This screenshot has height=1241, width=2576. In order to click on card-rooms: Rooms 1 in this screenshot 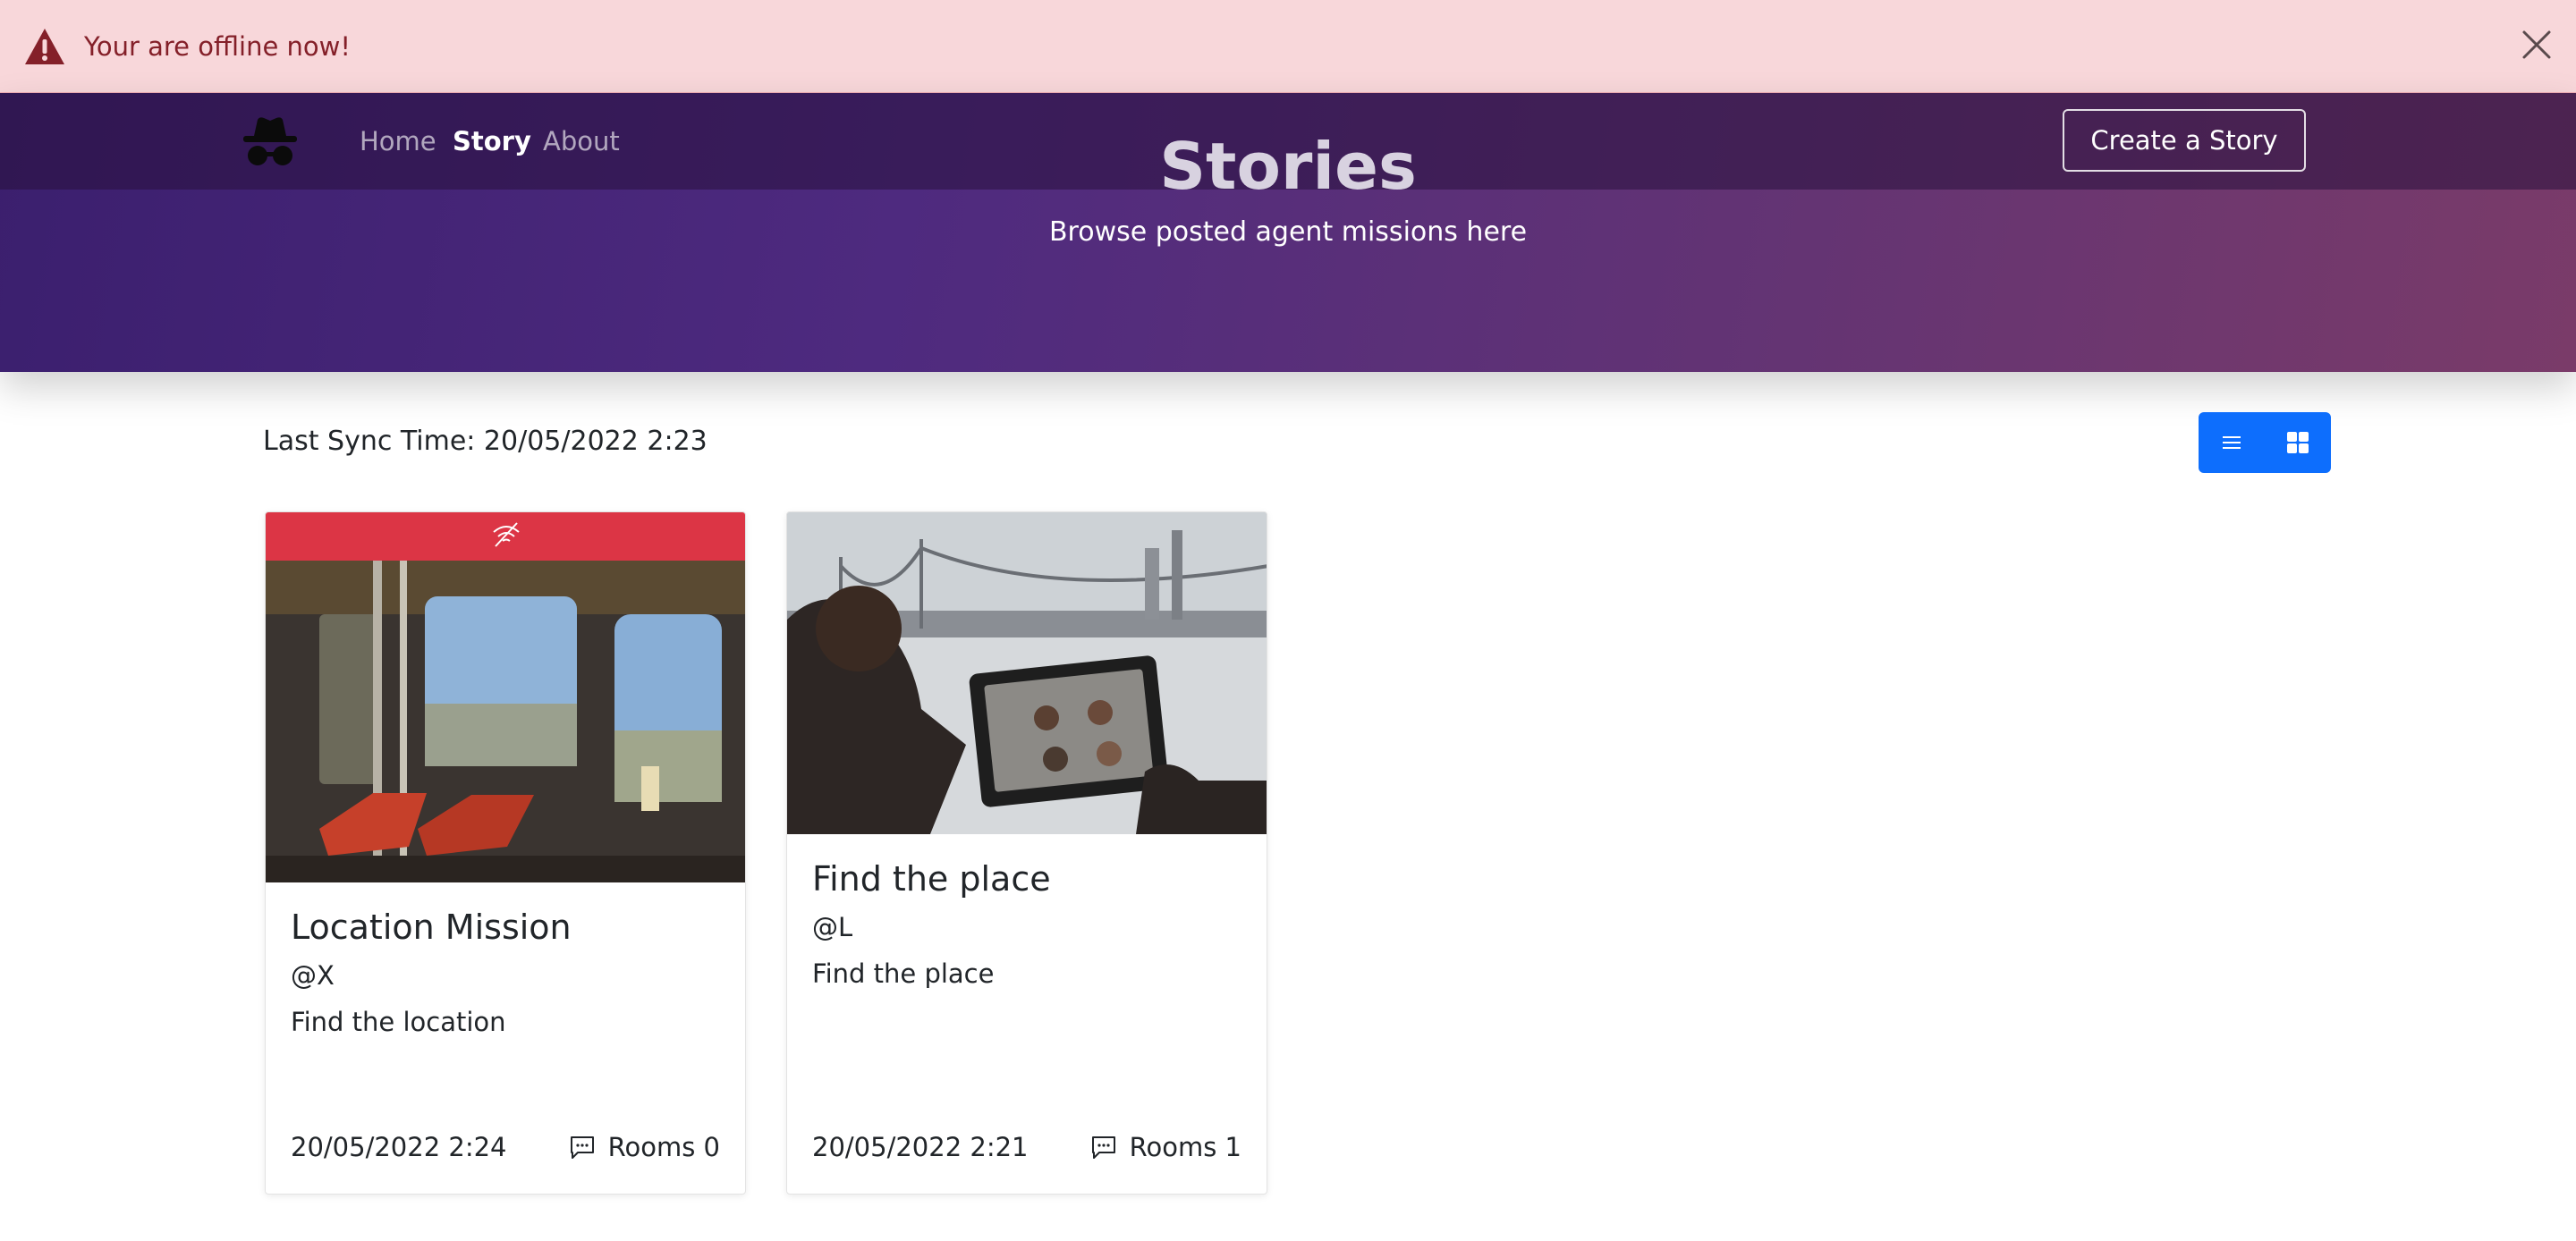, I will do `click(1165, 1147)`.